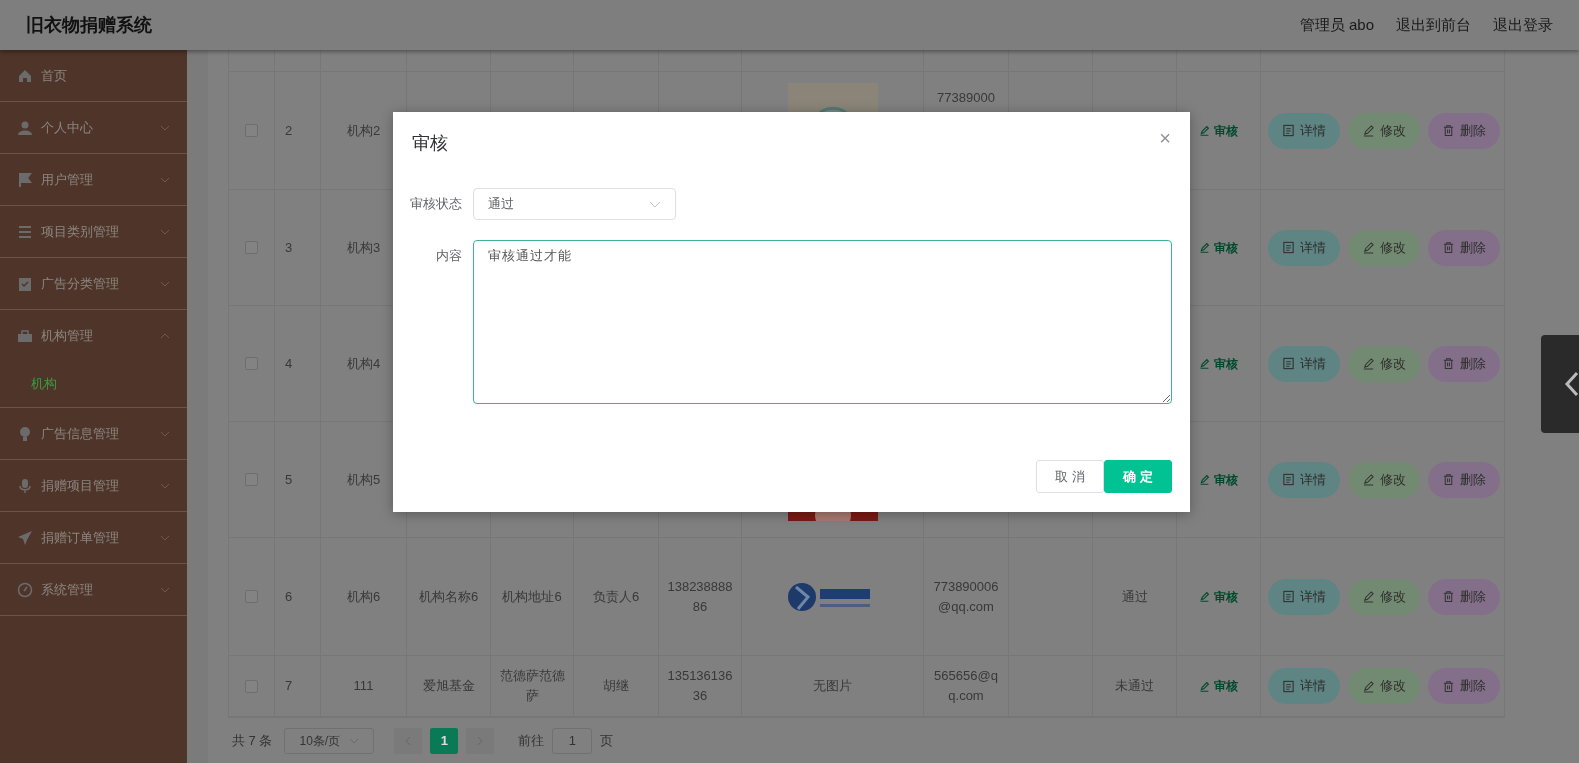 This screenshot has height=763, width=1579. Describe the element at coordinates (574, 204) in the screenshot. I see `status-select: 通过` at that location.